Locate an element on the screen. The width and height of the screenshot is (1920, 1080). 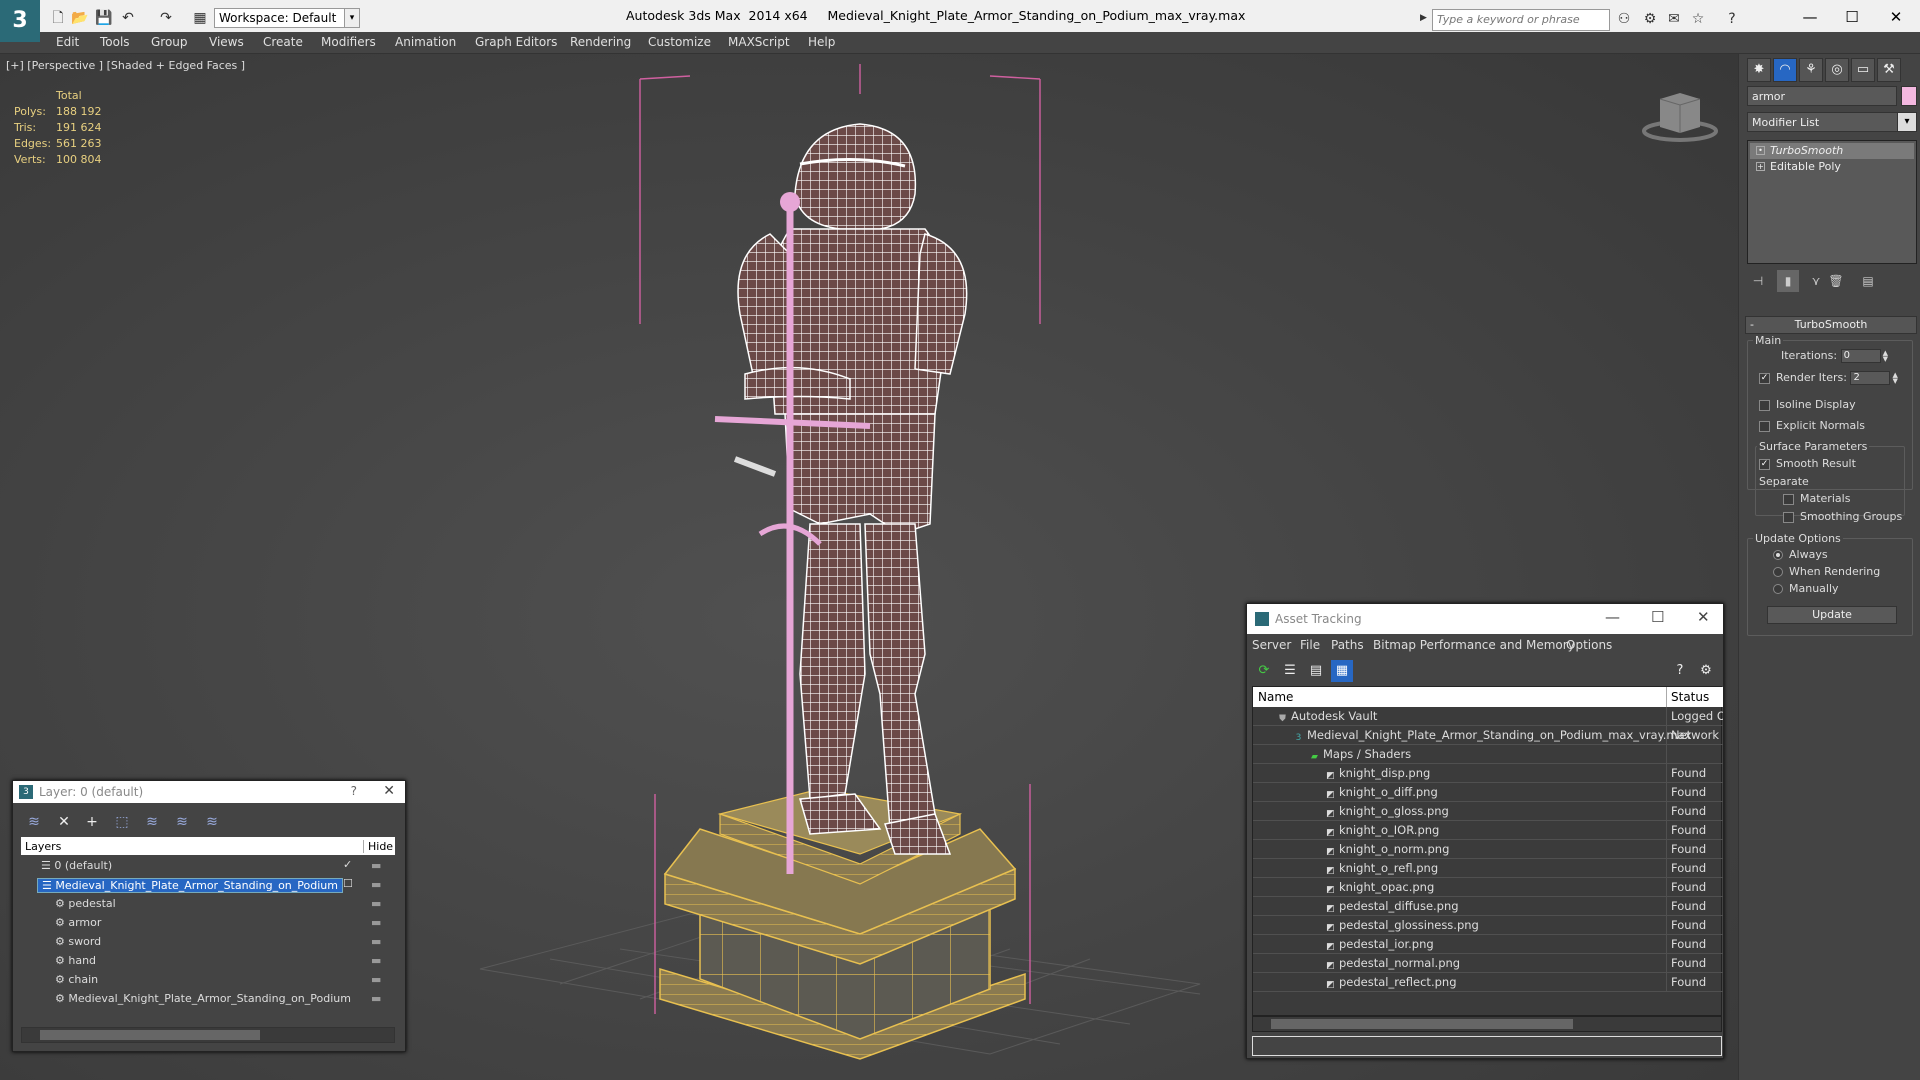
menu-server: Server is located at coordinates (1271, 645).